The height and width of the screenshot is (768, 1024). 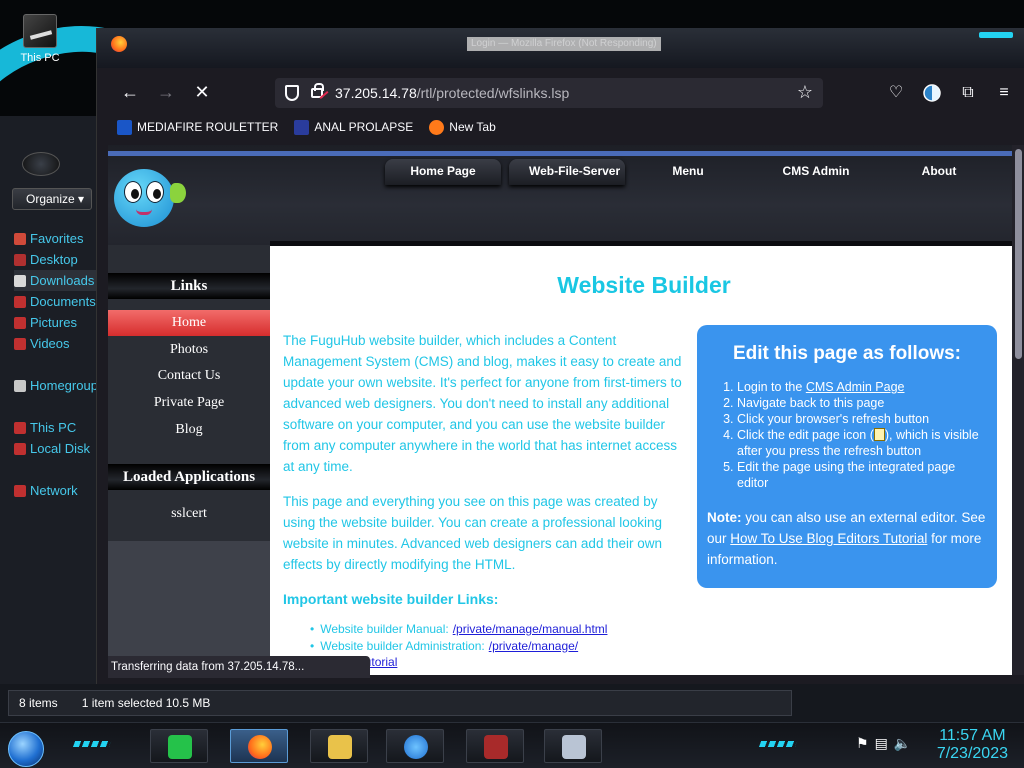 I want to click on title-bar: Login — Mozilla Firefox (Not Responding), so click(x=560, y=48).